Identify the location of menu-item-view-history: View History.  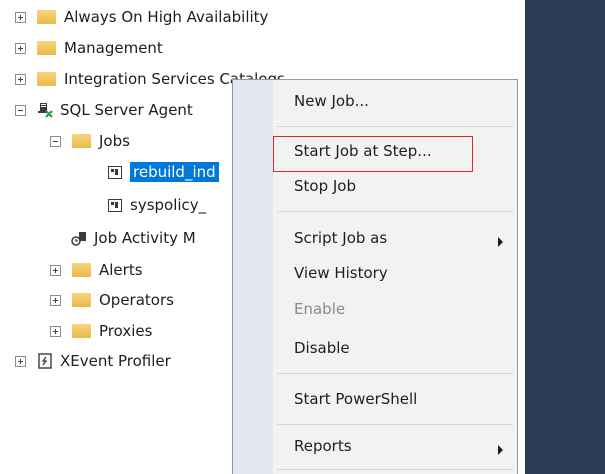
(341, 273).